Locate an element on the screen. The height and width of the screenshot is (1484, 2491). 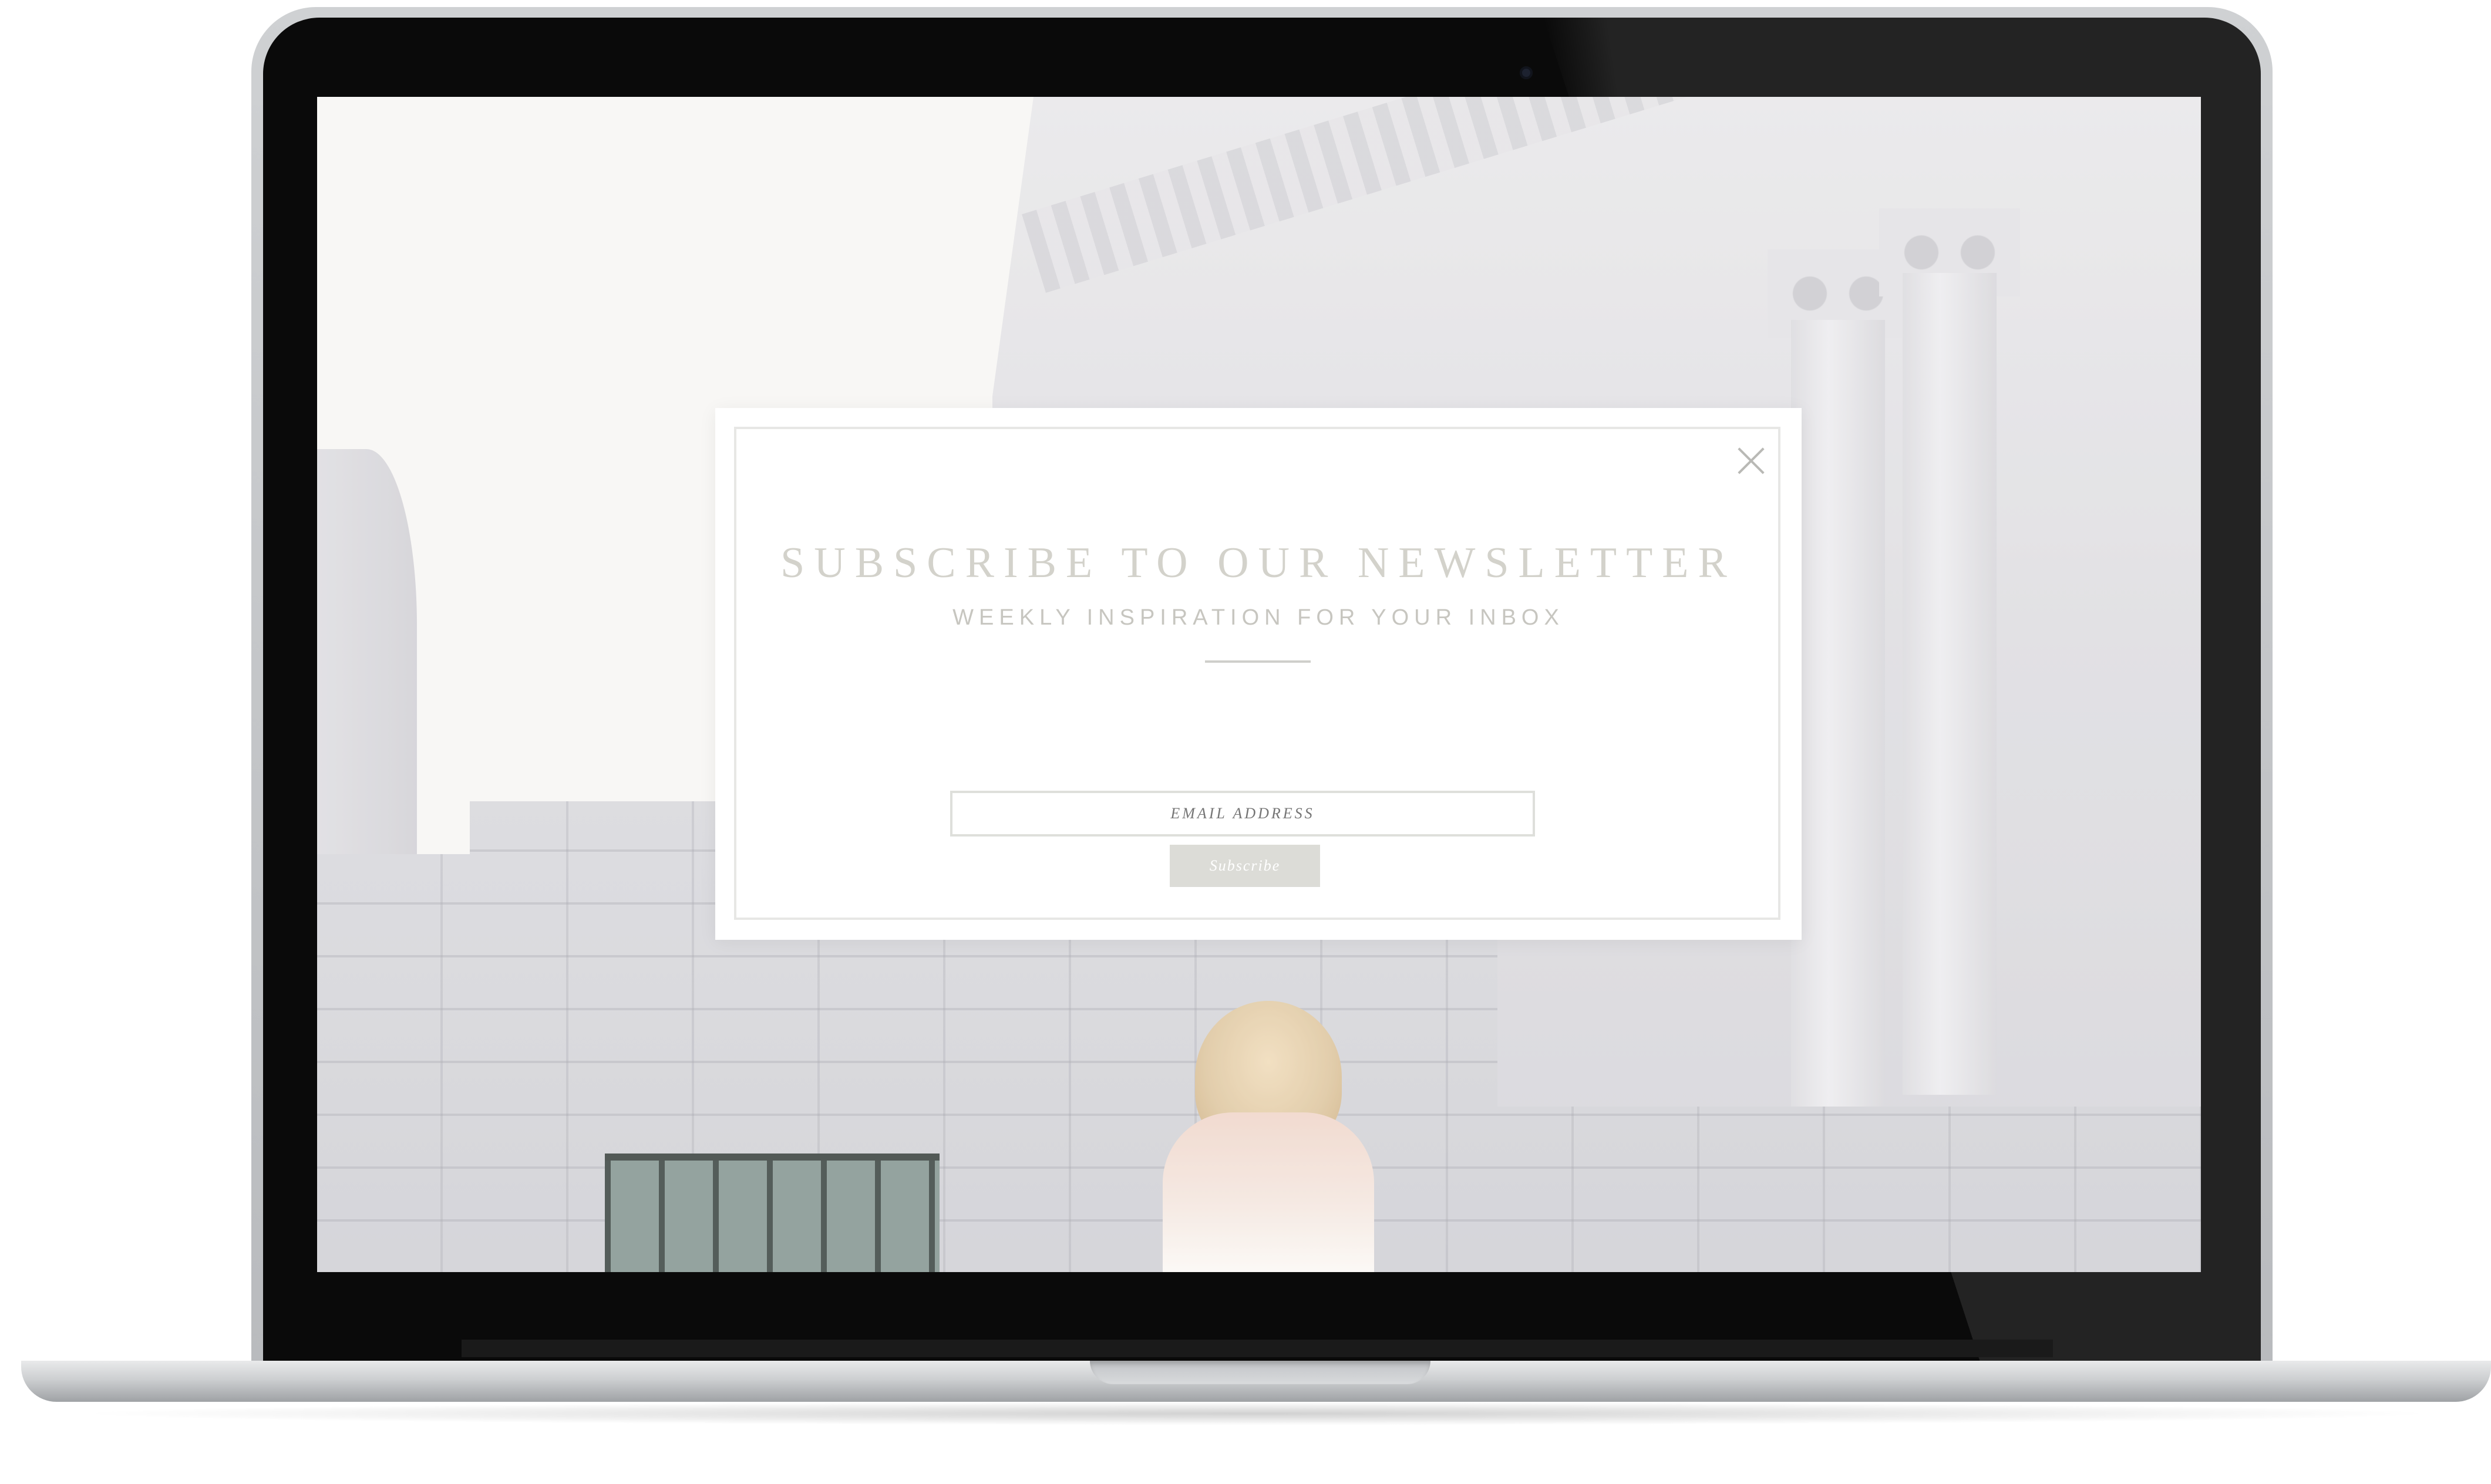
title-divider is located at coordinates (1258, 662).